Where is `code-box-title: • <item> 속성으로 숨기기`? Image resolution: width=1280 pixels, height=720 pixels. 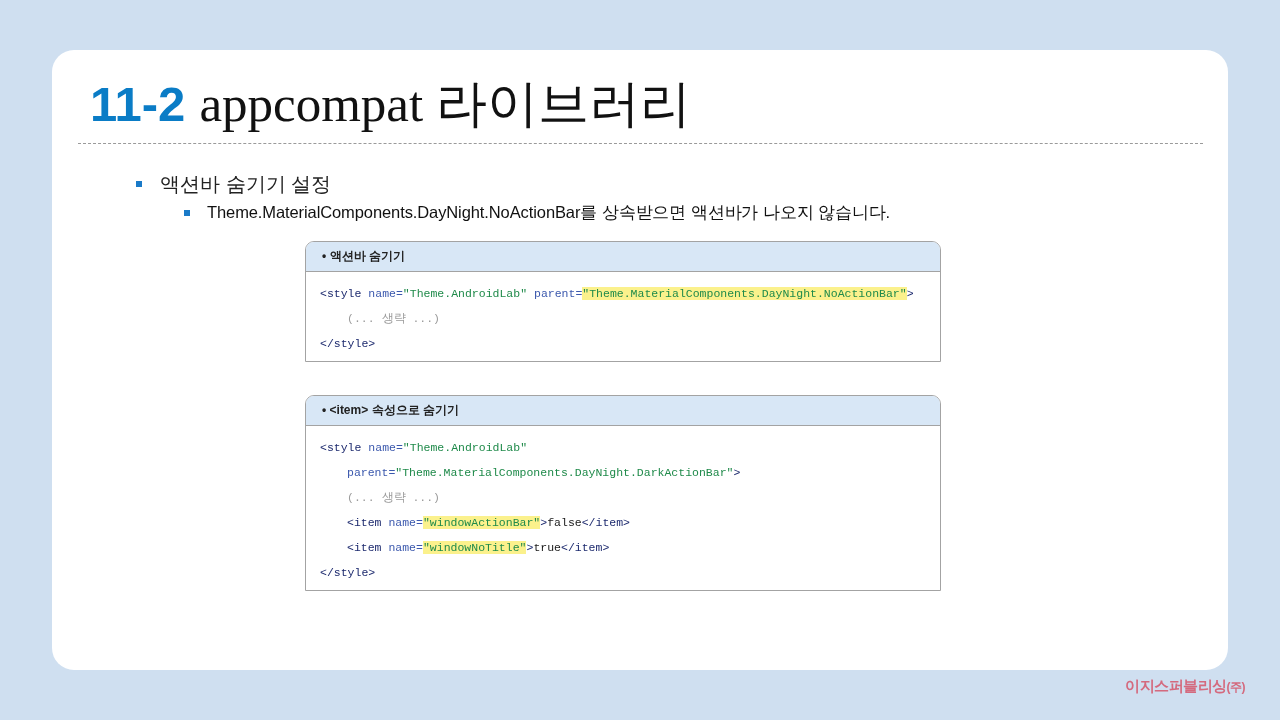 code-box-title: • <item> 속성으로 숨기기 is located at coordinates (390, 410).